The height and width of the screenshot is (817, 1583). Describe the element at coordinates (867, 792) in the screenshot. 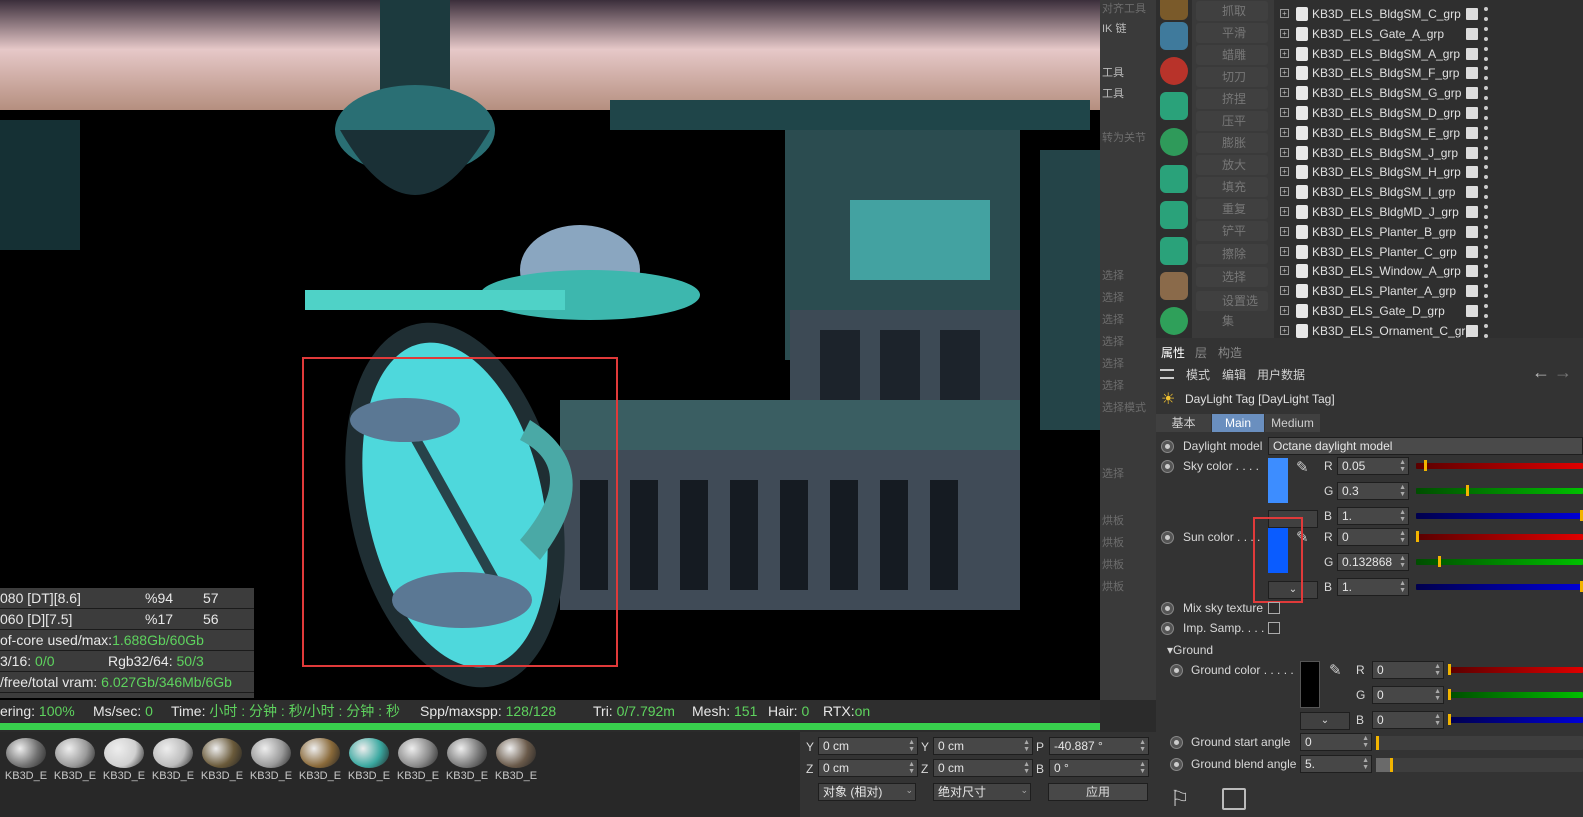

I see `coordinate-mode-select: 对象 (相对) ⌄` at that location.